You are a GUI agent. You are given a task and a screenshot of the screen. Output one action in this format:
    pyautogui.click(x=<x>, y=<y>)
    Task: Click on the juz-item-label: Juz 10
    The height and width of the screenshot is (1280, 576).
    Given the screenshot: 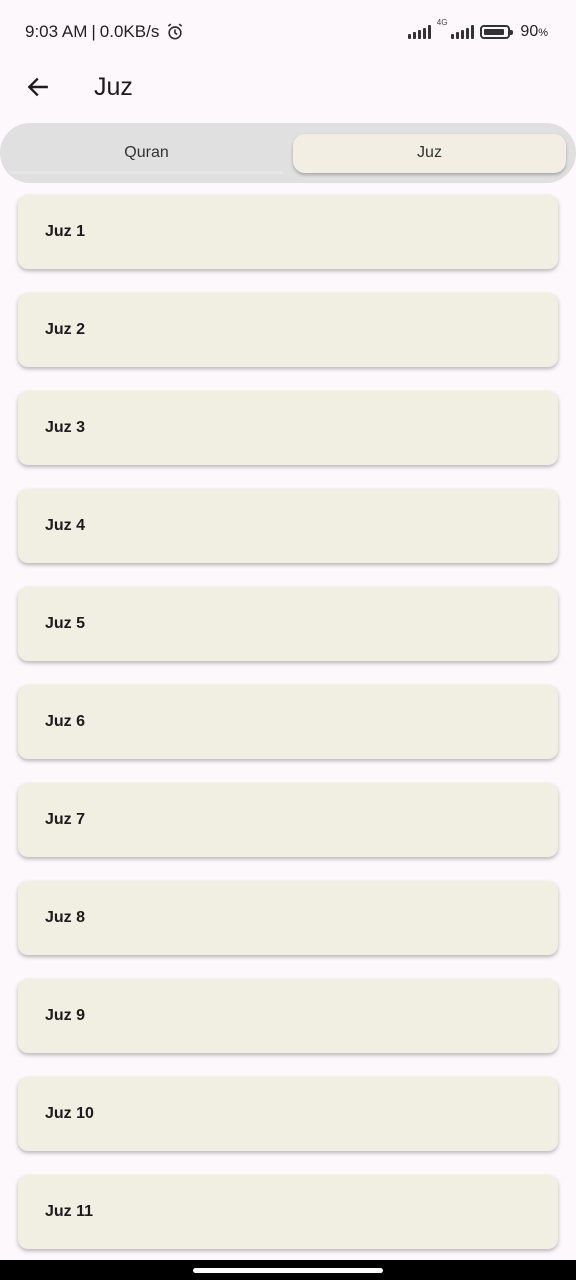 What is the action you would take?
    pyautogui.click(x=69, y=1113)
    